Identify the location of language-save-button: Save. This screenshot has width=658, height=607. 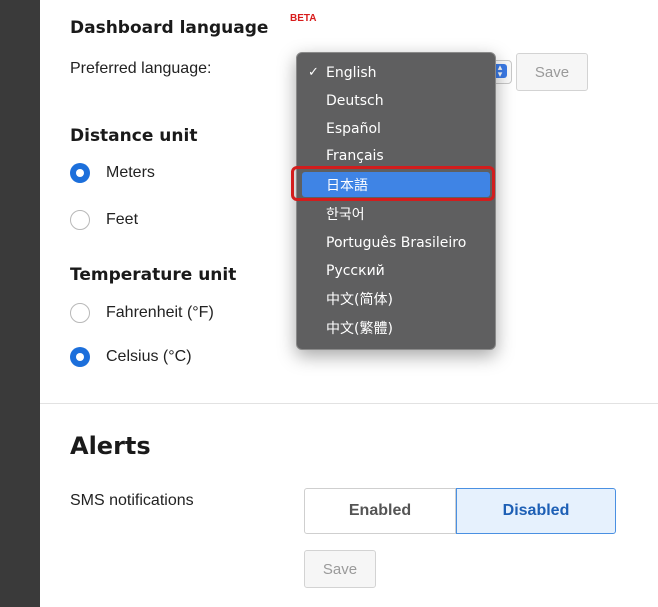
(552, 72).